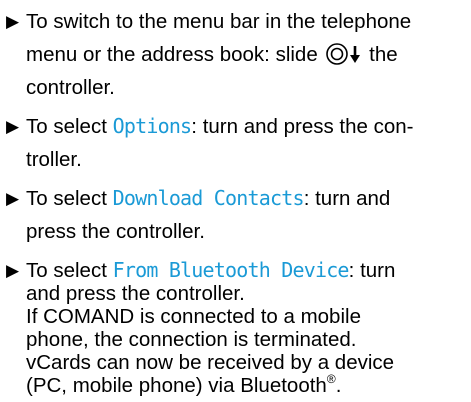  What do you see at coordinates (152, 126) in the screenshot?
I see `menu-item-options: Options` at bounding box center [152, 126].